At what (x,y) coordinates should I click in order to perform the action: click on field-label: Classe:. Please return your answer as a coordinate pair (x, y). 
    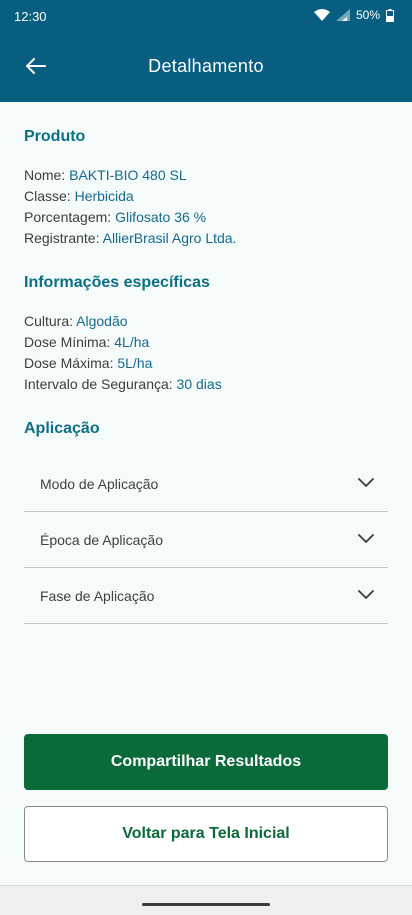
    Looking at the image, I should click on (49, 196).